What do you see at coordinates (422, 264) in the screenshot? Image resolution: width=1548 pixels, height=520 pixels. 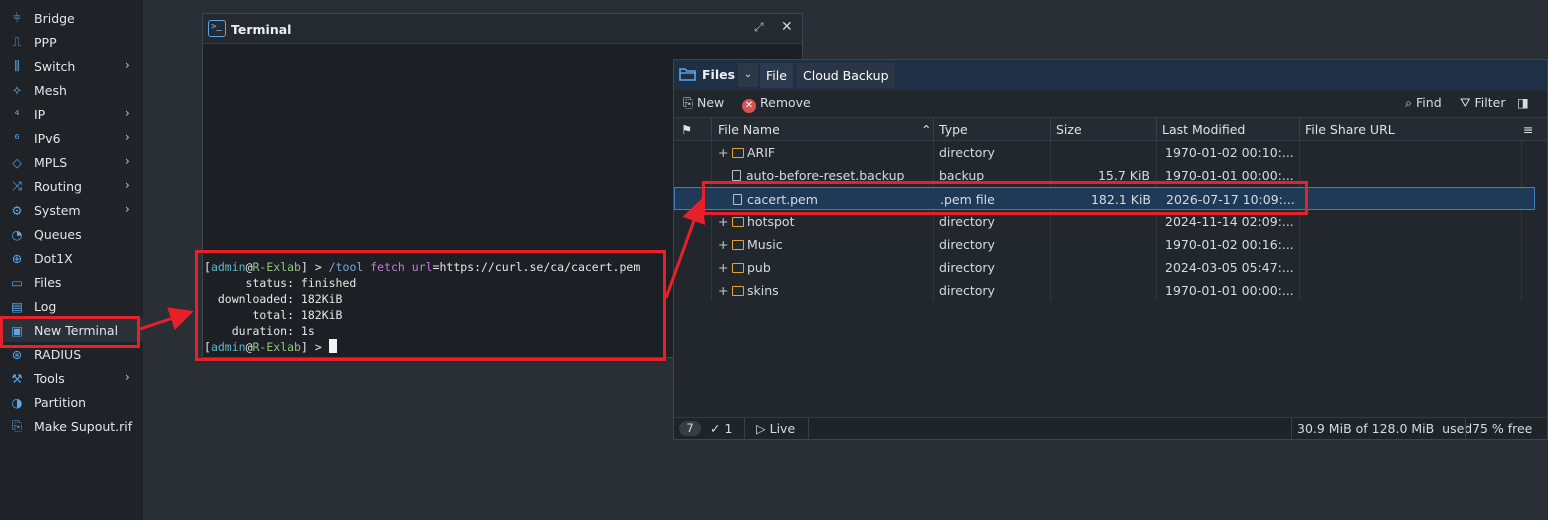 I see `annotation-arrows` at bounding box center [422, 264].